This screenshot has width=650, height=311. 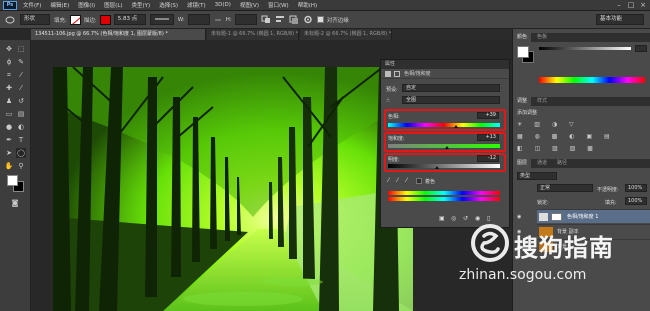 What do you see at coordinates (113, 5) in the screenshot?
I see `menu-layer: 图层(L)` at bounding box center [113, 5].